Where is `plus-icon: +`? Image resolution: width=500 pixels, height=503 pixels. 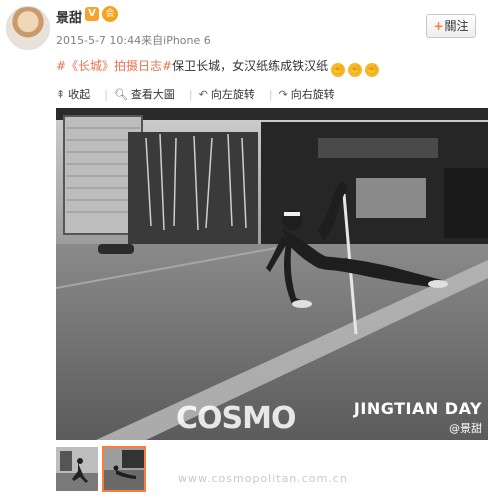 plus-icon: + is located at coordinates (438, 26).